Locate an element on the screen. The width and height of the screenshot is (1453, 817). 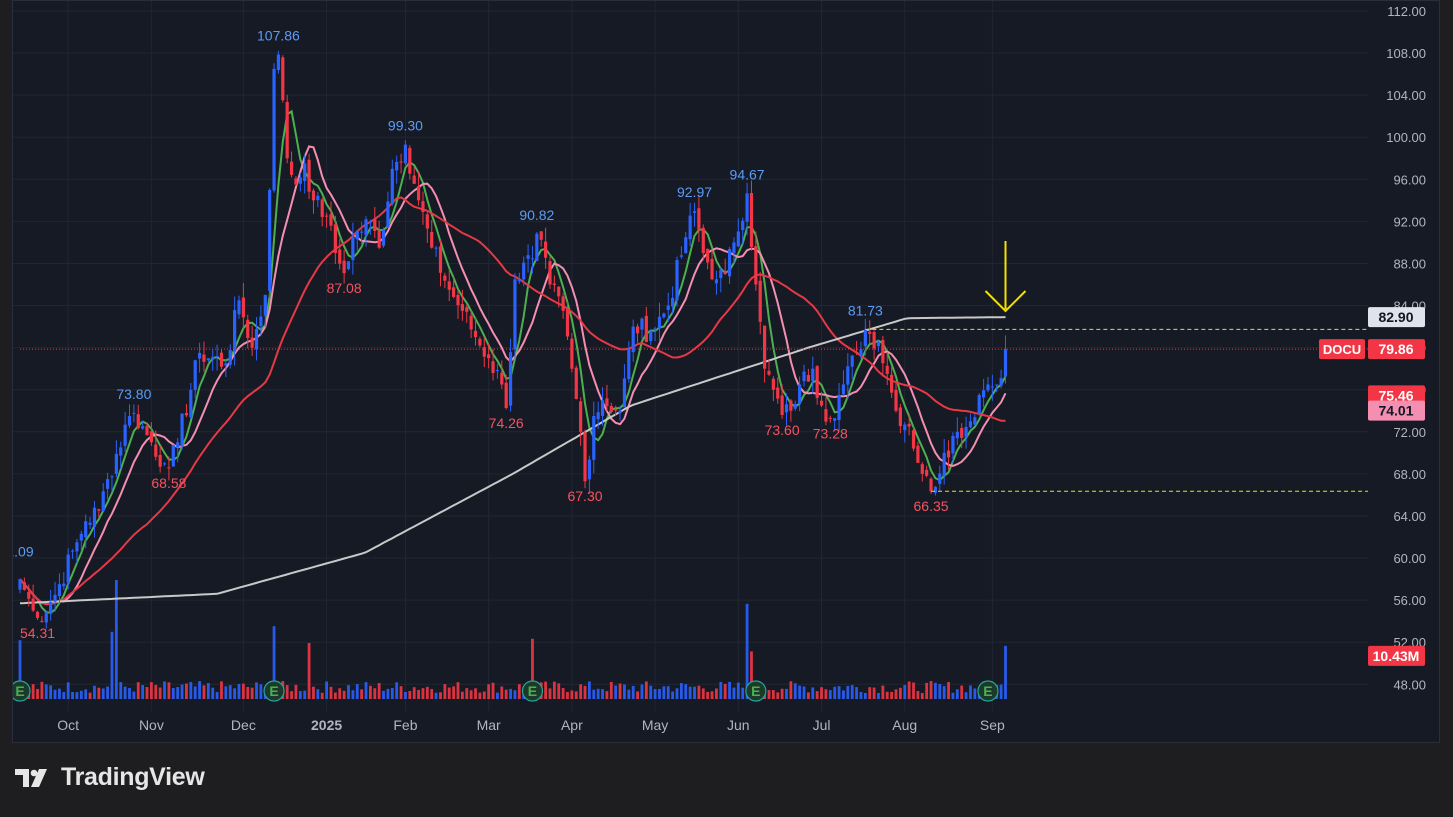
price-label-high: 107.86 is located at coordinates (278, 36).